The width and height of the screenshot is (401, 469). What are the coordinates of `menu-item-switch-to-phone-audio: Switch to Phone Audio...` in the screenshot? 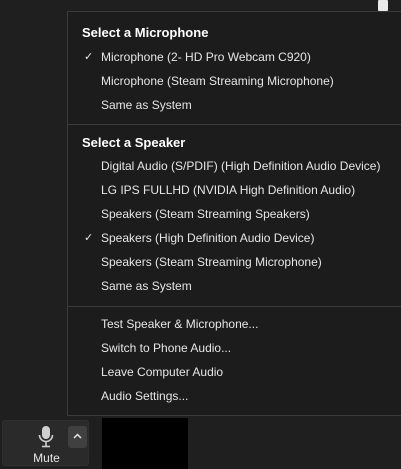 It's located at (234, 348).